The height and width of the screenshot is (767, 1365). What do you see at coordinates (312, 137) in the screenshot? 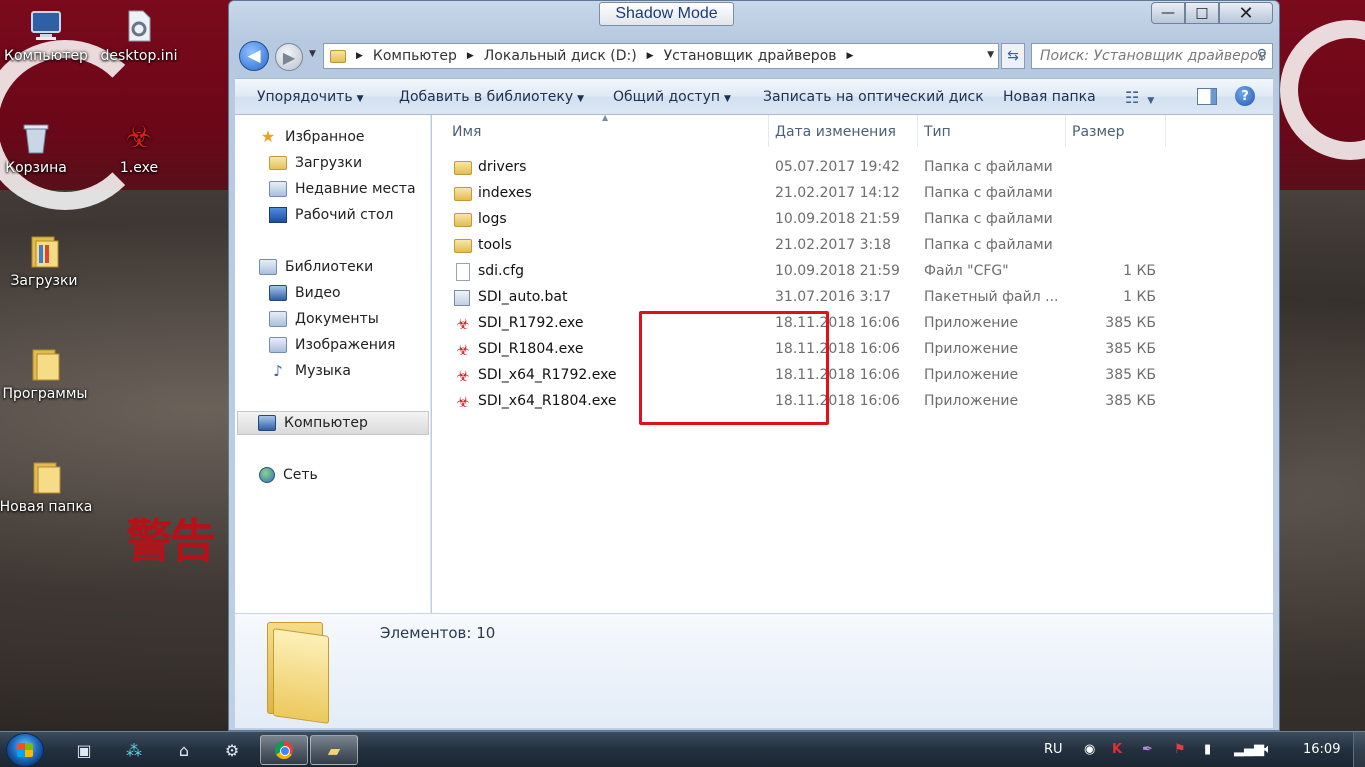
I see `nav-favorites: ★ Избранное` at bounding box center [312, 137].